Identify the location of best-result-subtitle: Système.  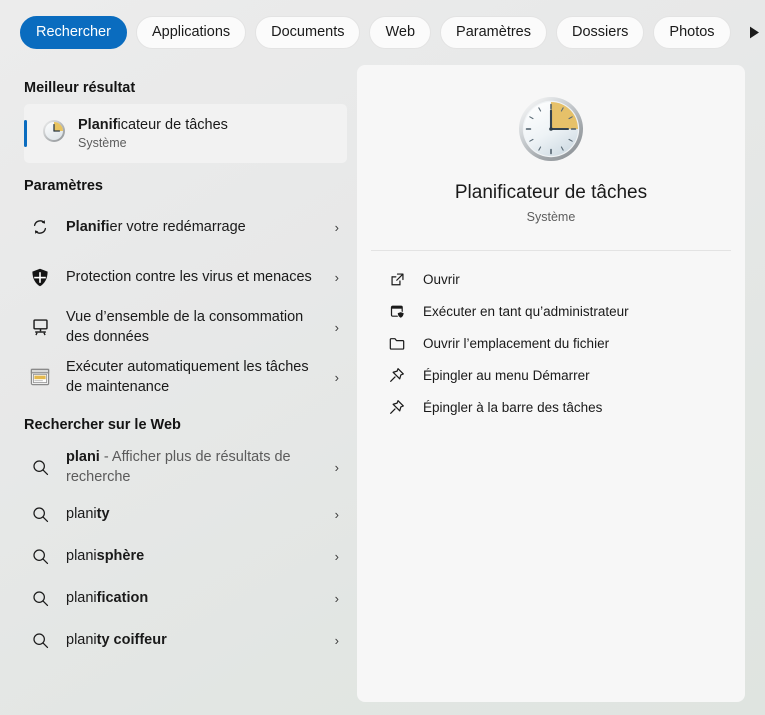
(102, 142).